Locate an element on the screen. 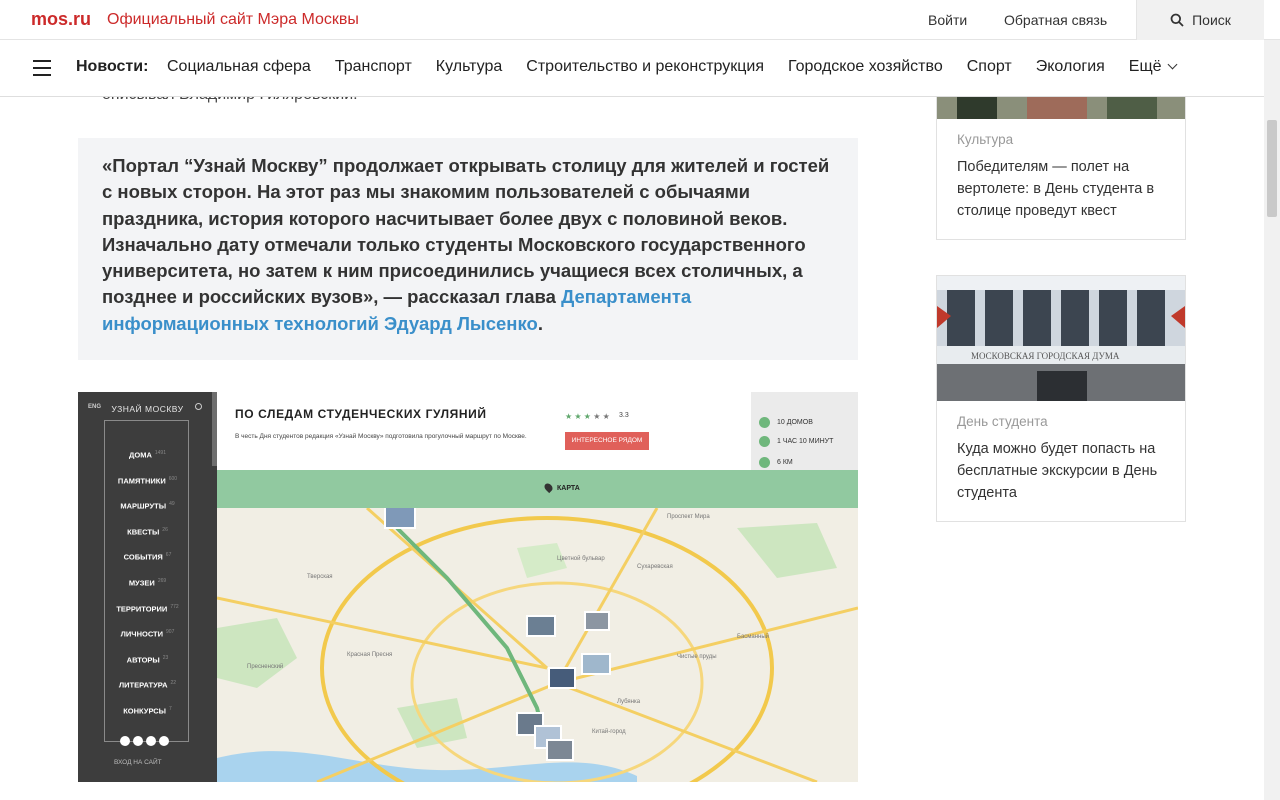  footsteps-icon is located at coordinates (764, 462).